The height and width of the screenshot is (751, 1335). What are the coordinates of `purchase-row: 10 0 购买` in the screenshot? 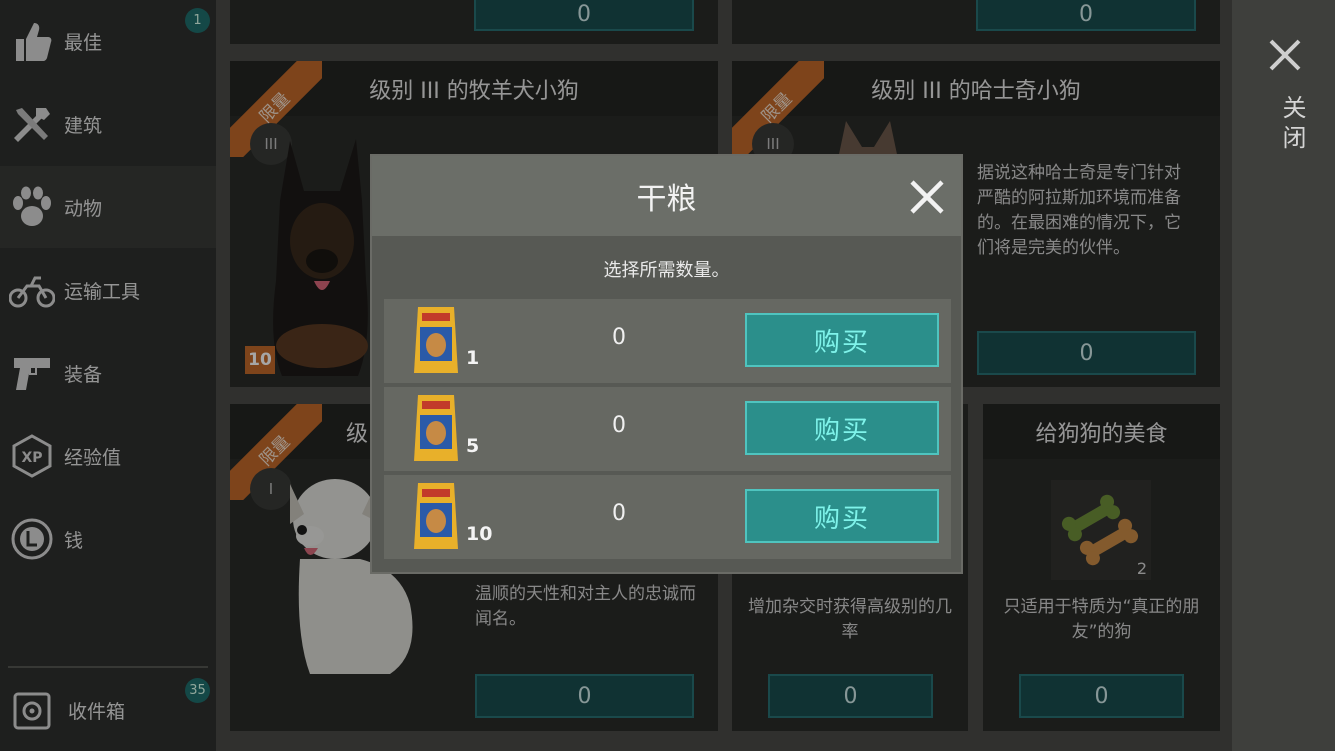 It's located at (667, 517).